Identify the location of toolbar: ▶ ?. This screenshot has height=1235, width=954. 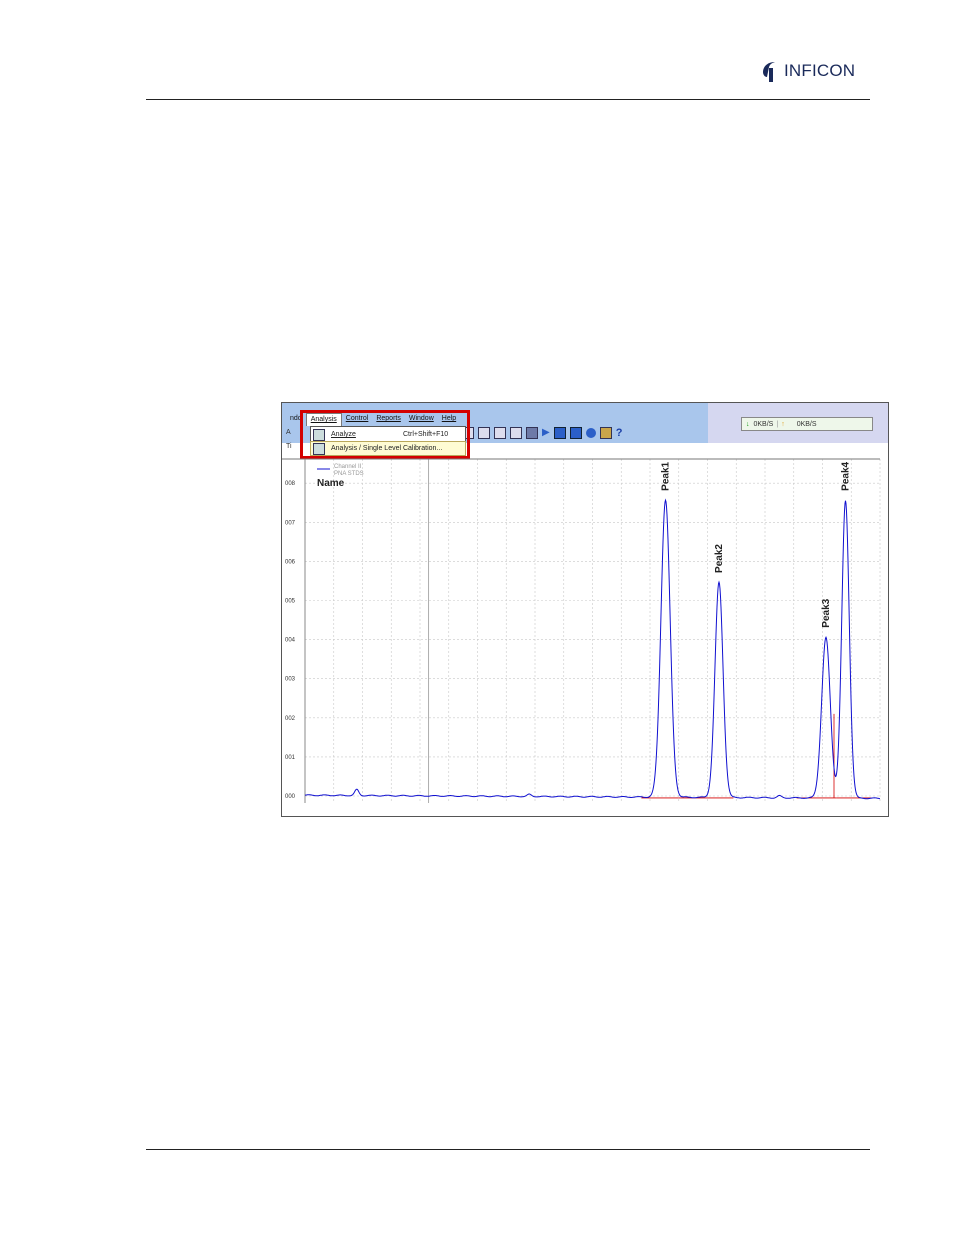
(542, 433).